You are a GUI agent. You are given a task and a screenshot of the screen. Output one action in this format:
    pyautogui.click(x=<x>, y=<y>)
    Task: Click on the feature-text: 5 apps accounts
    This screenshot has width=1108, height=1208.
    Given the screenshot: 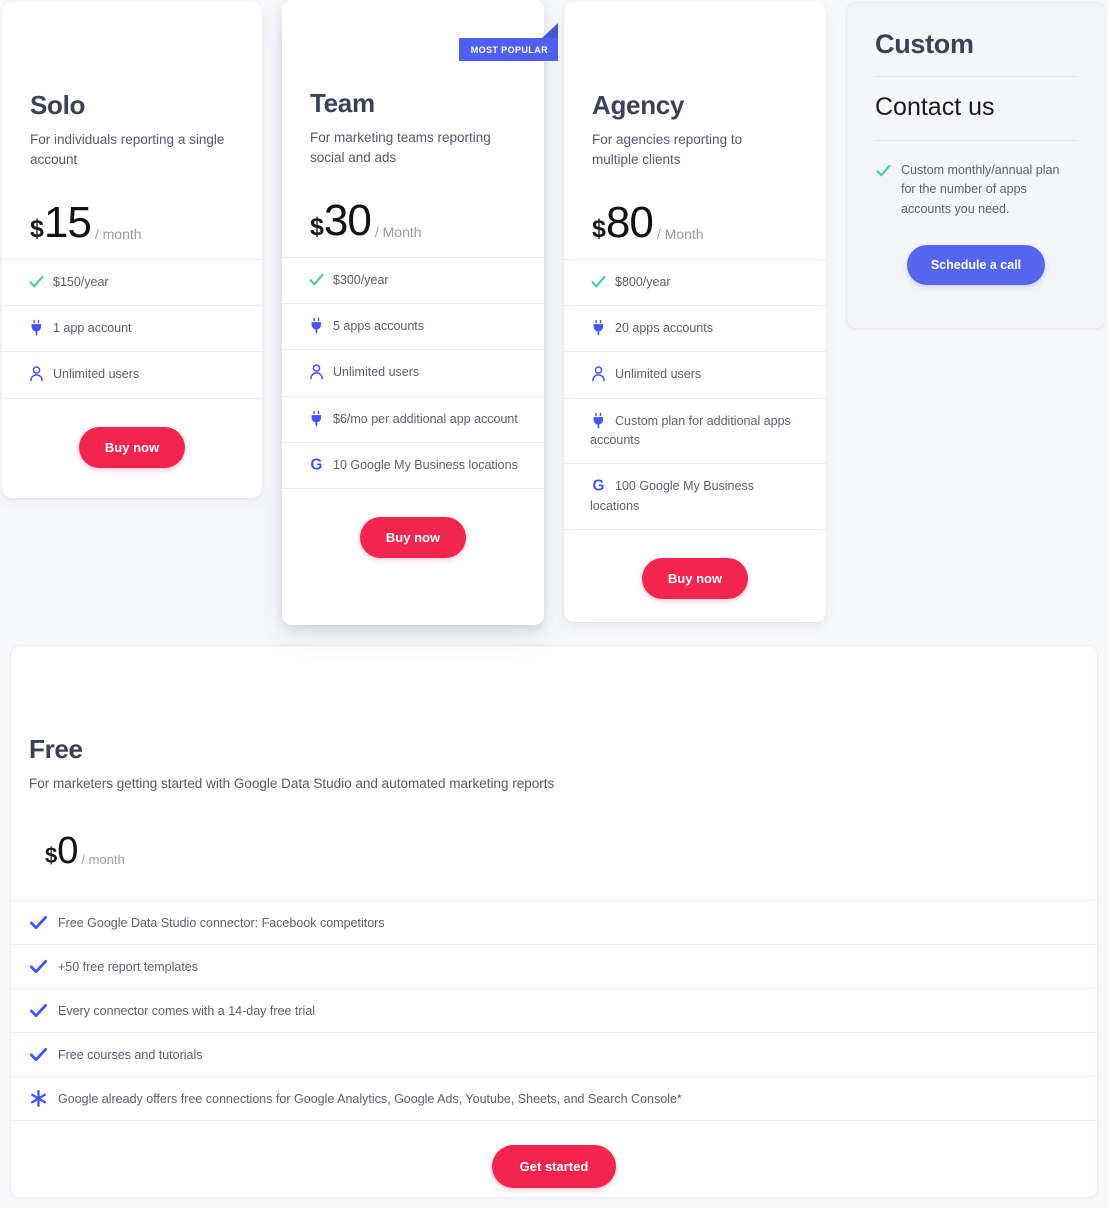 What is the action you would take?
    pyautogui.click(x=379, y=325)
    